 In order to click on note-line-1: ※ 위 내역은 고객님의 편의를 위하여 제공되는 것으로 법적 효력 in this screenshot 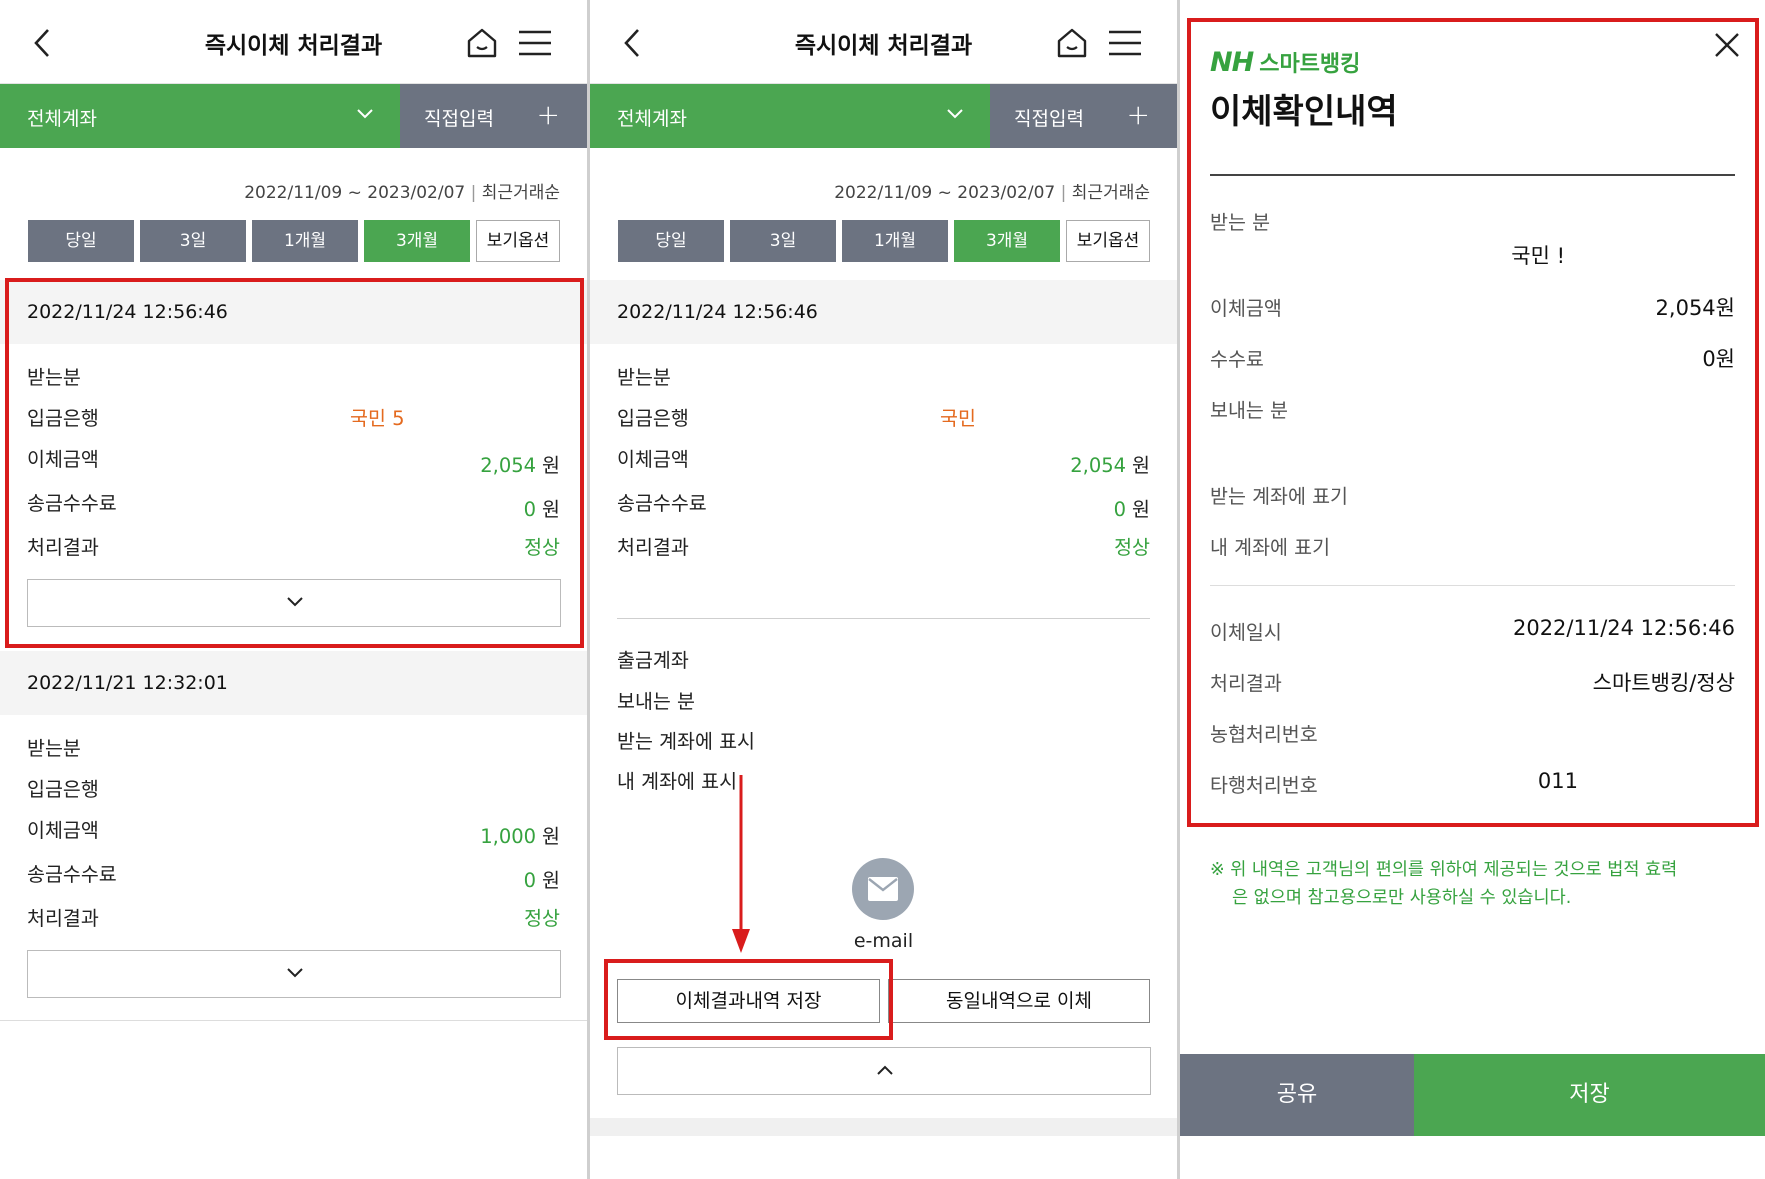, I will do `click(1444, 870)`.